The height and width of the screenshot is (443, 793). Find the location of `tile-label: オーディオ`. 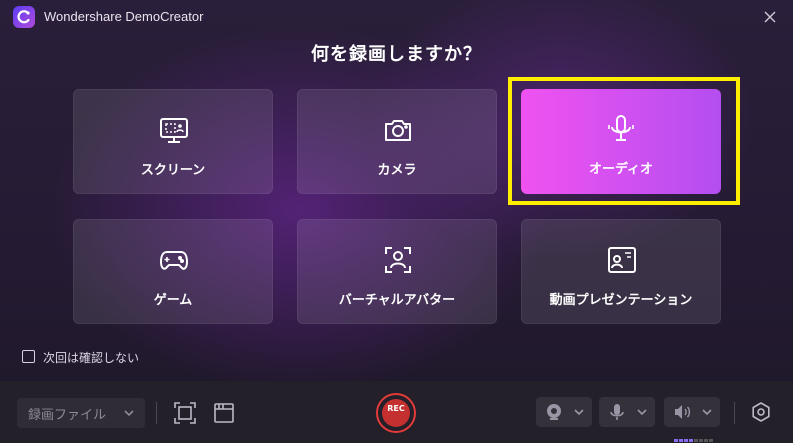

tile-label: オーディオ is located at coordinates (621, 169).